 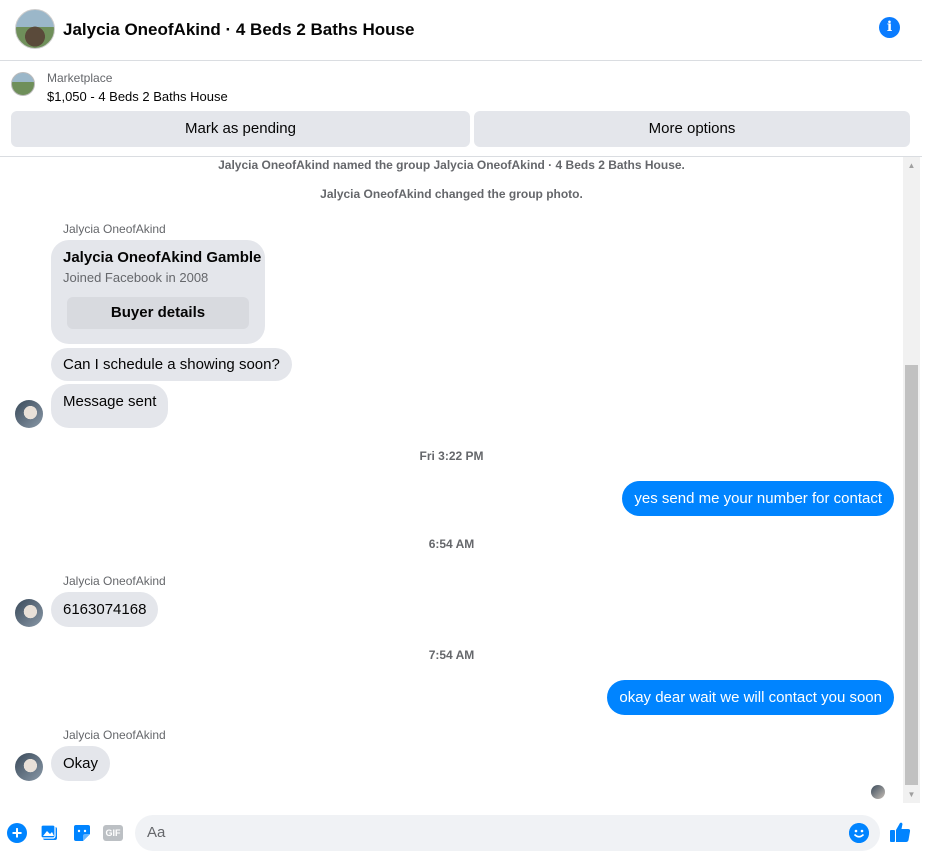 I want to click on buyer-details-button: Buyer details, so click(x=158, y=313).